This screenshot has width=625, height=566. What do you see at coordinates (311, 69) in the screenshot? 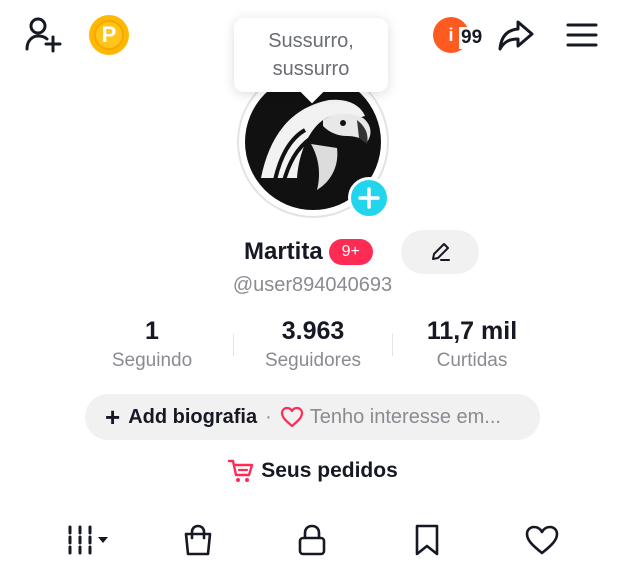
I see `tooltip-line-2: sussurro` at bounding box center [311, 69].